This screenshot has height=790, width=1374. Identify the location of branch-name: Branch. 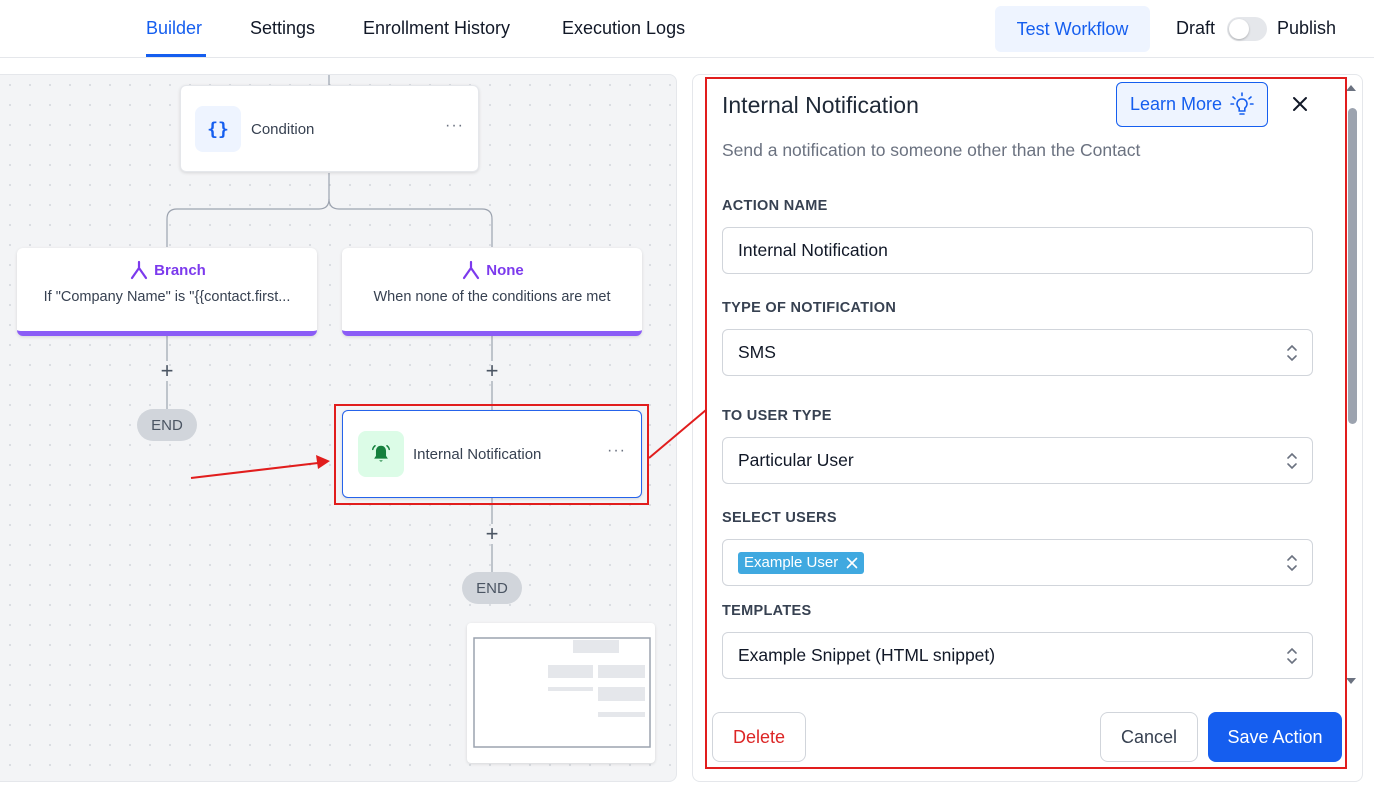
(180, 270).